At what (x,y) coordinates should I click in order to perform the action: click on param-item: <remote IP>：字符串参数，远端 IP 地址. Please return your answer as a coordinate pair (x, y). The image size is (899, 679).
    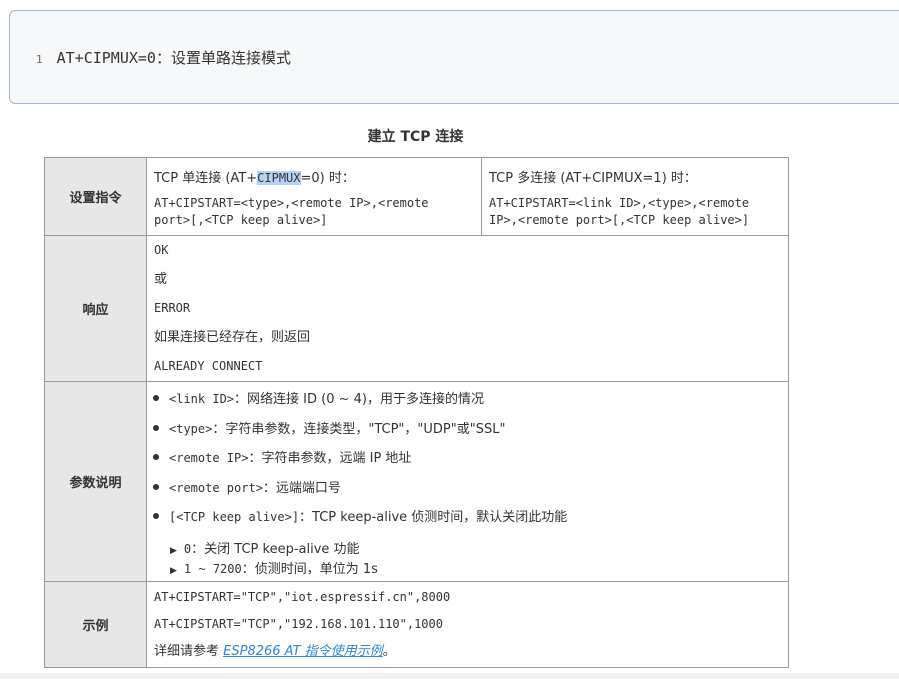
    Looking at the image, I should click on (464, 459).